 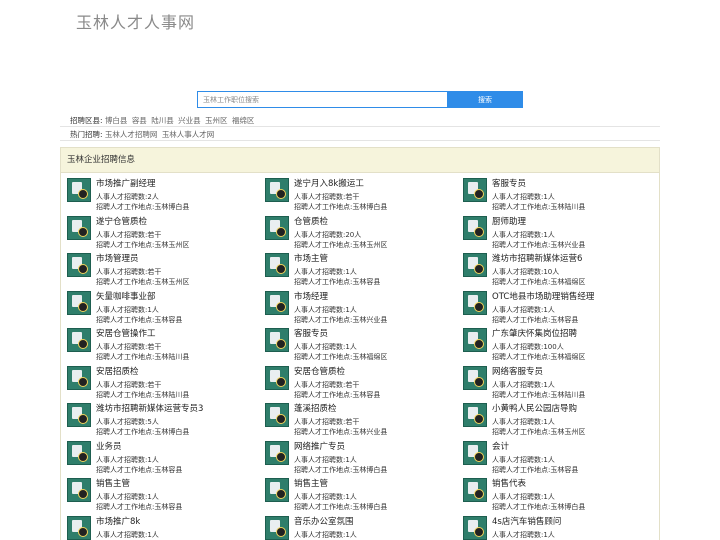 What do you see at coordinates (534, 408) in the screenshot?
I see `job-title: 小黄鸭人民公园店导购` at bounding box center [534, 408].